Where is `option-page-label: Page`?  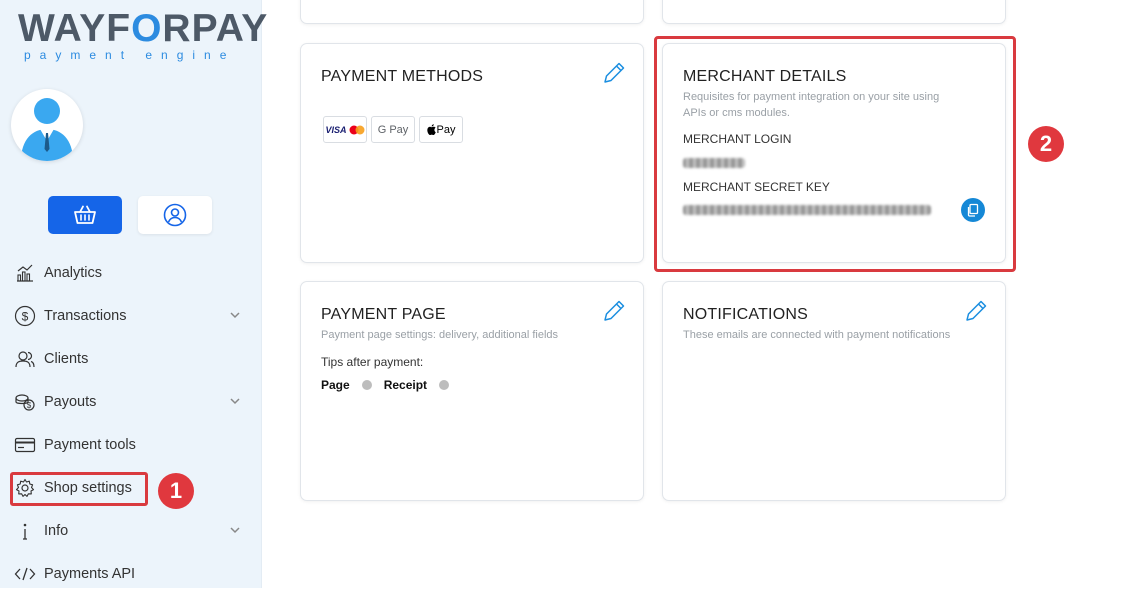 option-page-label: Page is located at coordinates (335, 385).